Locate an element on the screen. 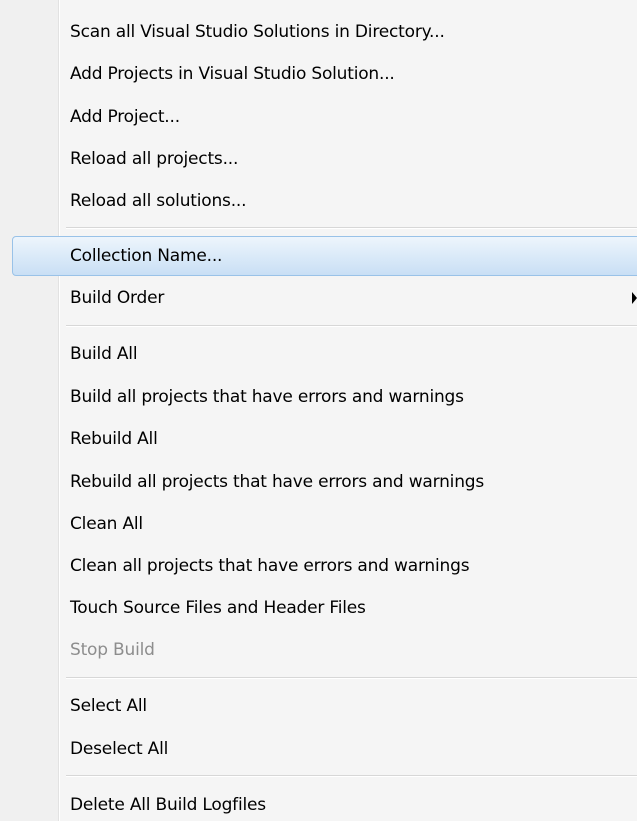  menu-item-label: Build Order is located at coordinates (117, 298).